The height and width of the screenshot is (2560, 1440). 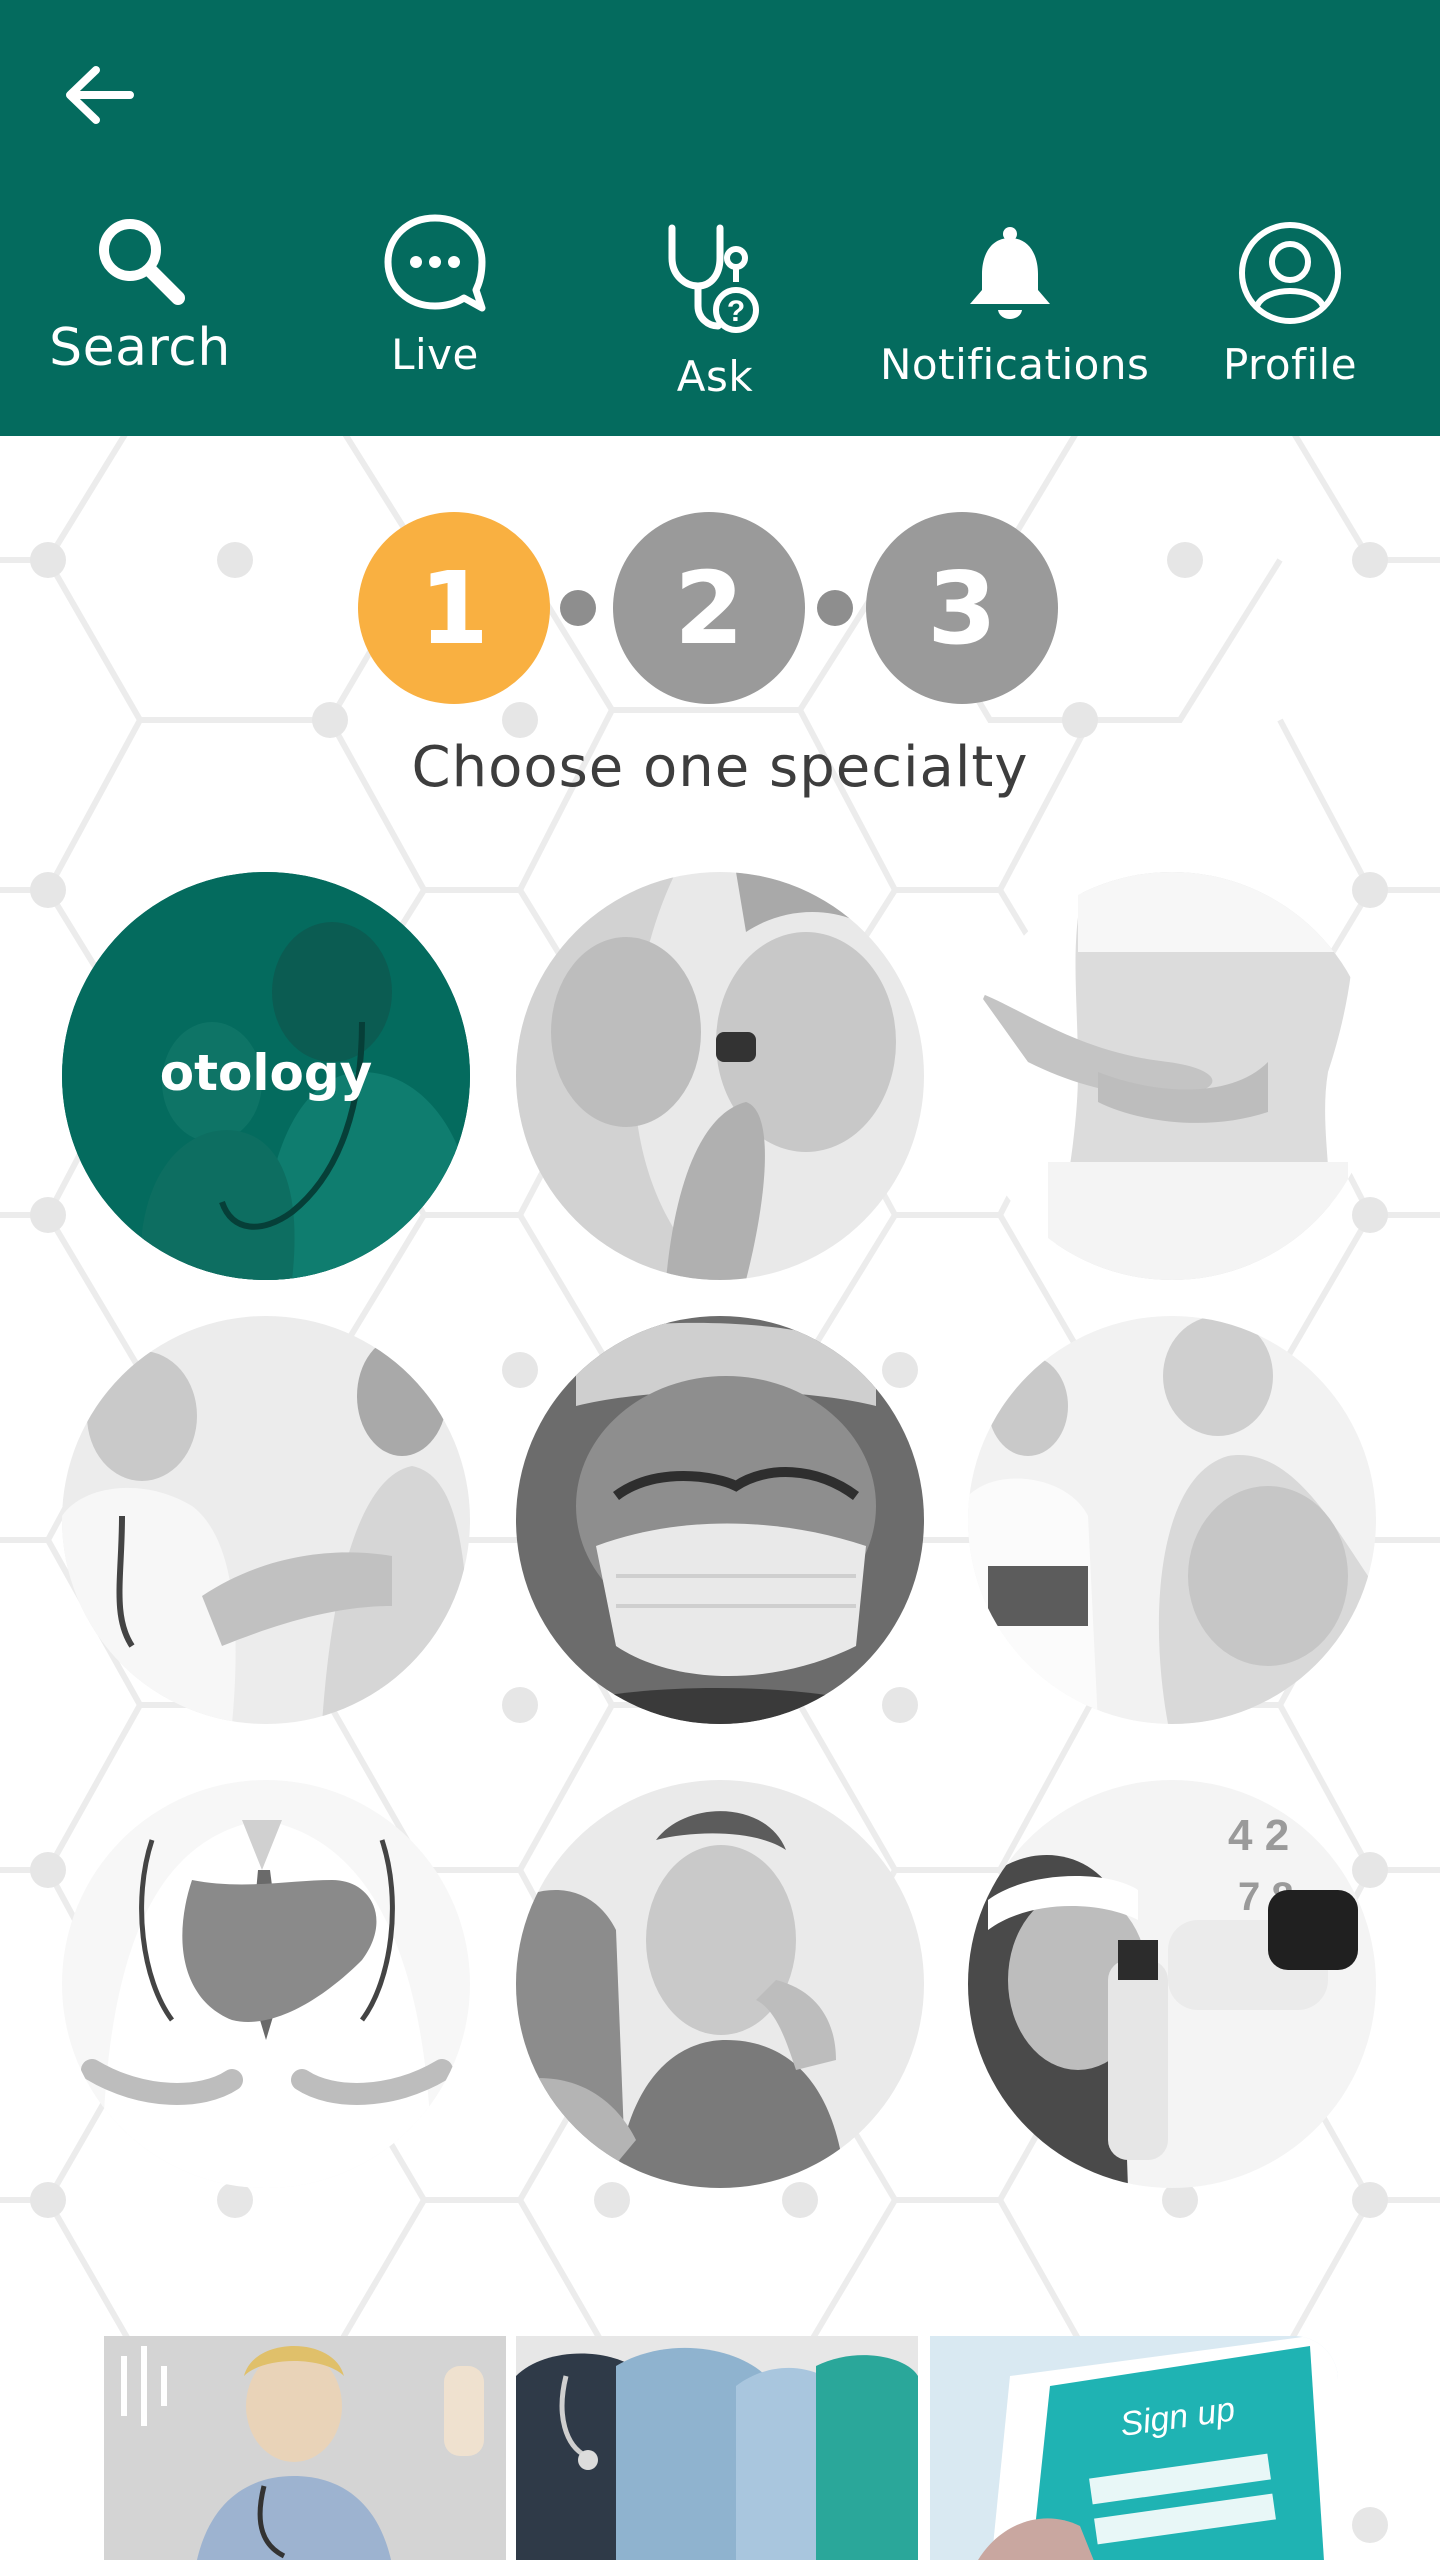 I want to click on nav-live: Live, so click(x=435, y=294).